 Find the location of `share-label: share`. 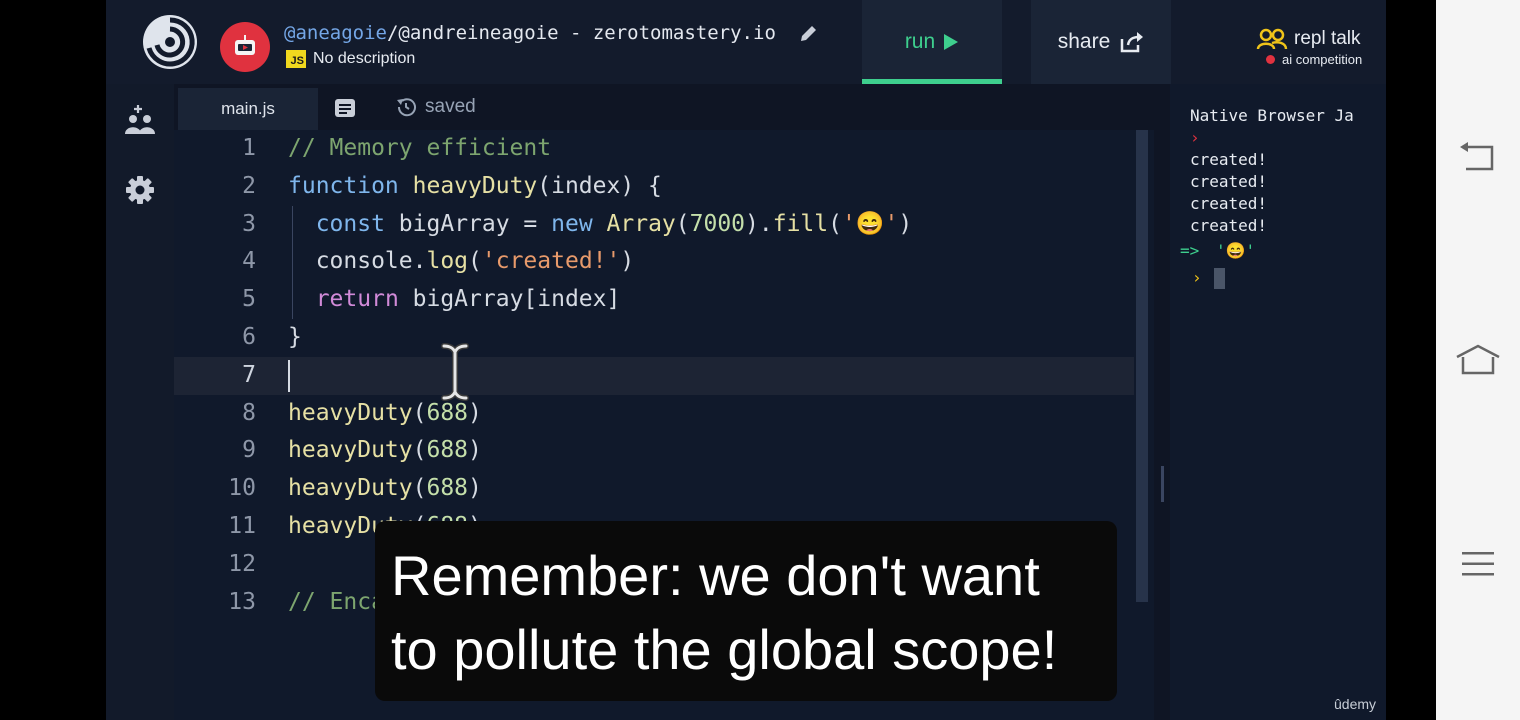

share-label: share is located at coordinates (1084, 41).